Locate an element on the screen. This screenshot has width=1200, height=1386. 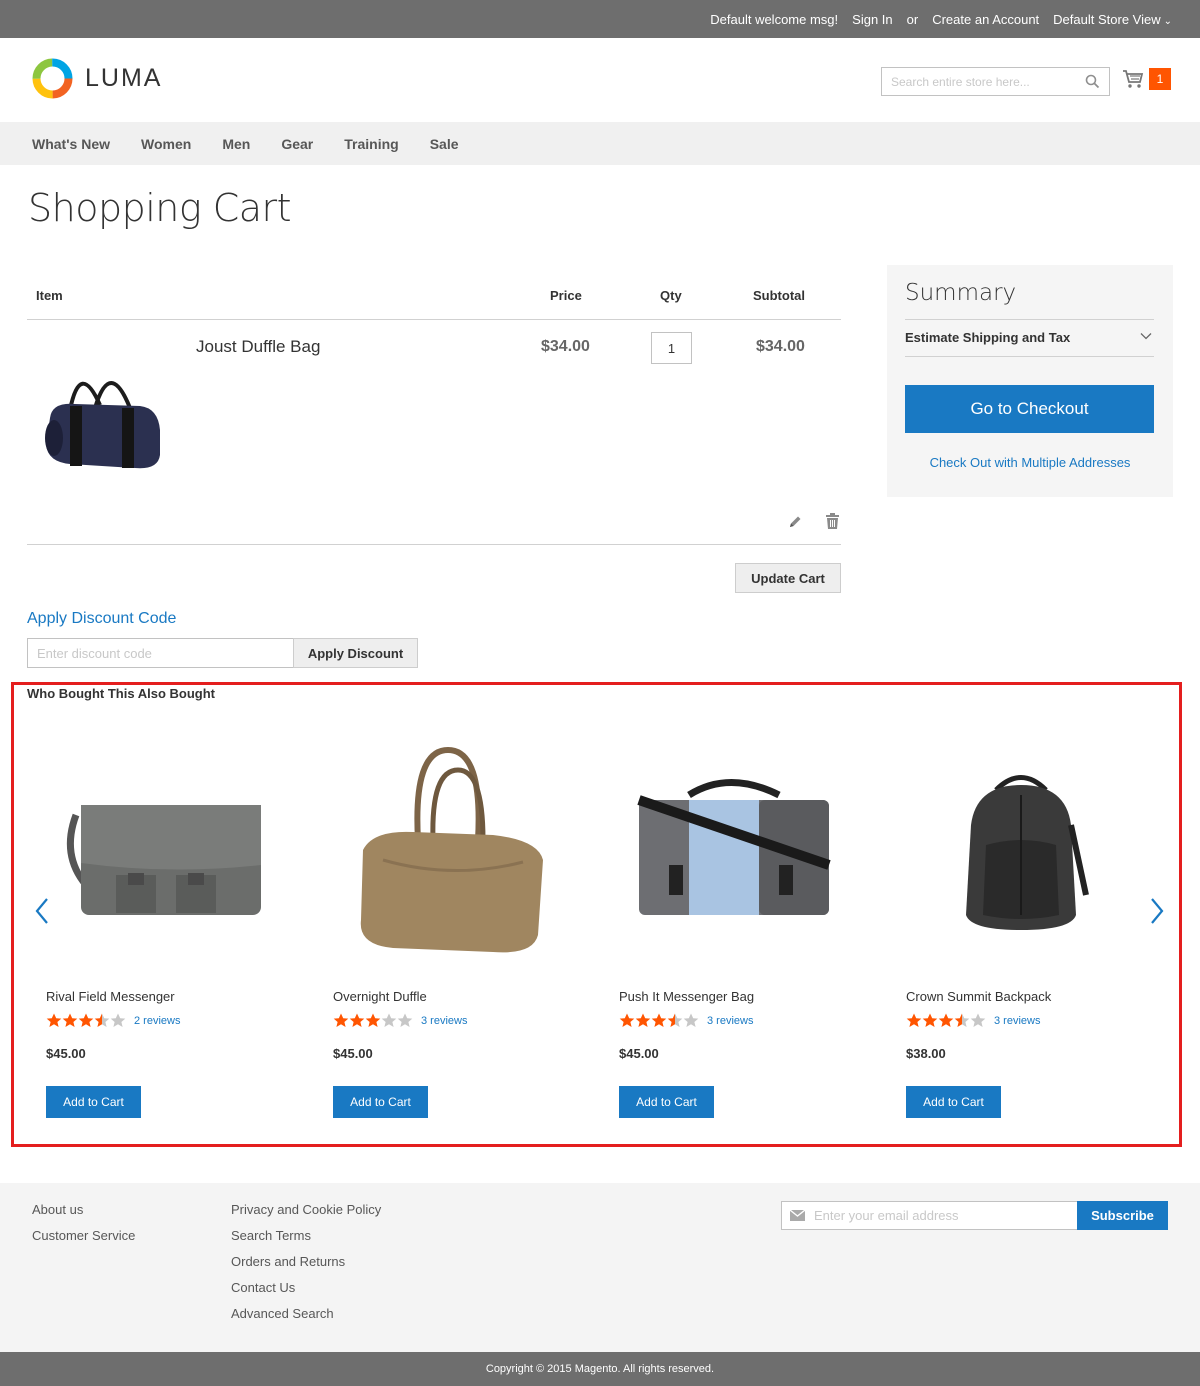
cart-divider is located at coordinates (434, 544).